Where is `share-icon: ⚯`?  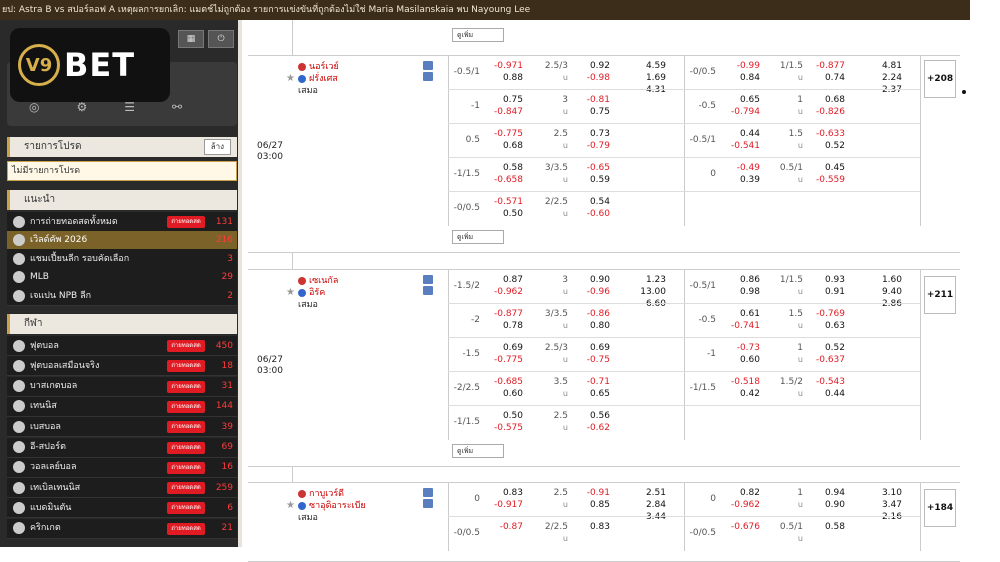 share-icon: ⚯ is located at coordinates (177, 107).